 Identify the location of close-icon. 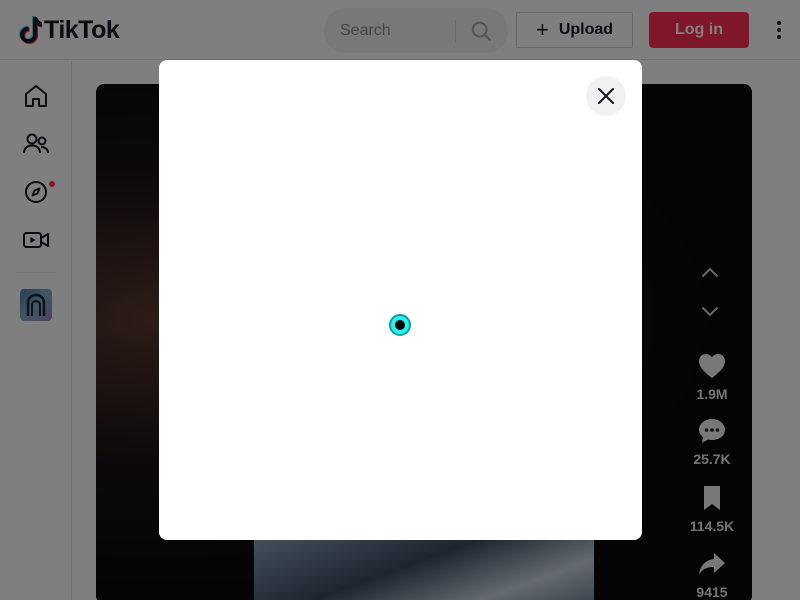
(606, 96).